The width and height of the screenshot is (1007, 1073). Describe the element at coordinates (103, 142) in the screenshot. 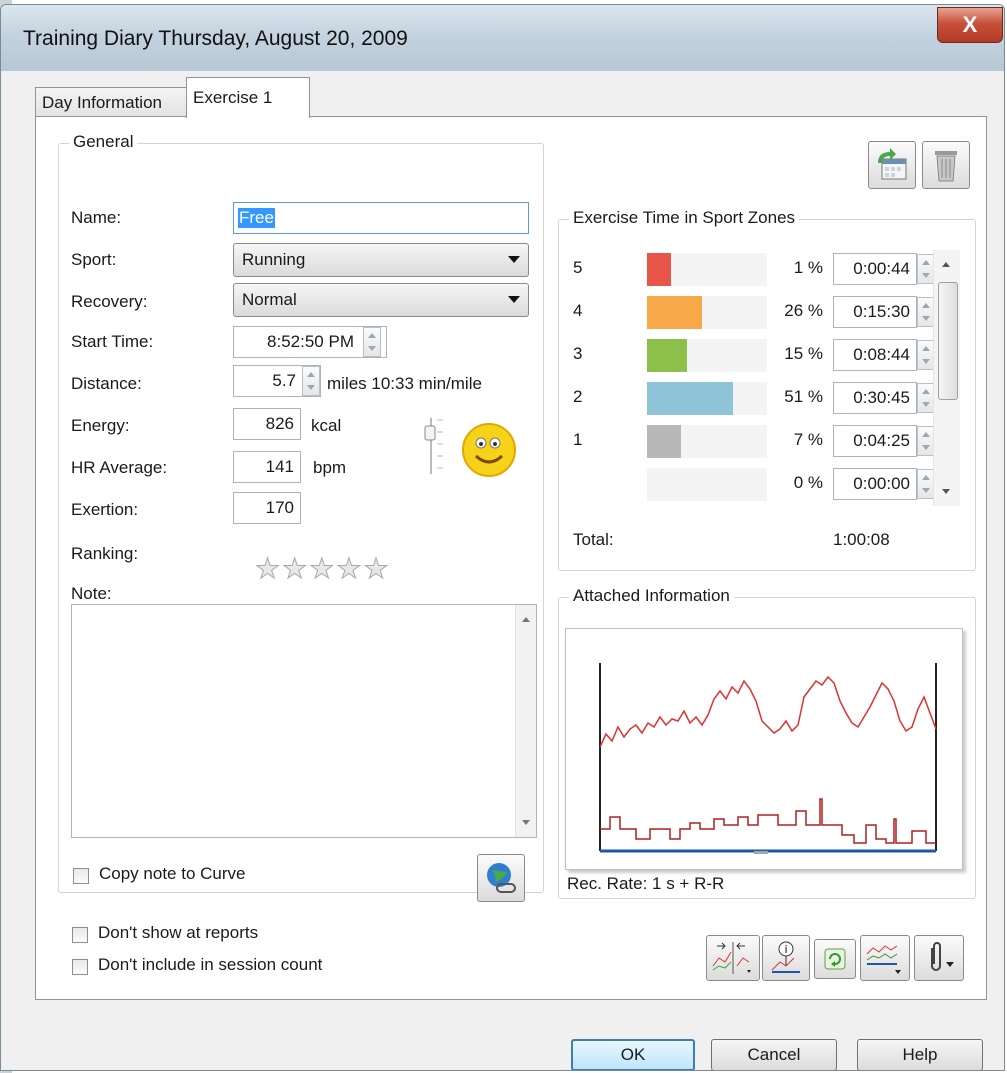

I see `general-group-label: General` at that location.